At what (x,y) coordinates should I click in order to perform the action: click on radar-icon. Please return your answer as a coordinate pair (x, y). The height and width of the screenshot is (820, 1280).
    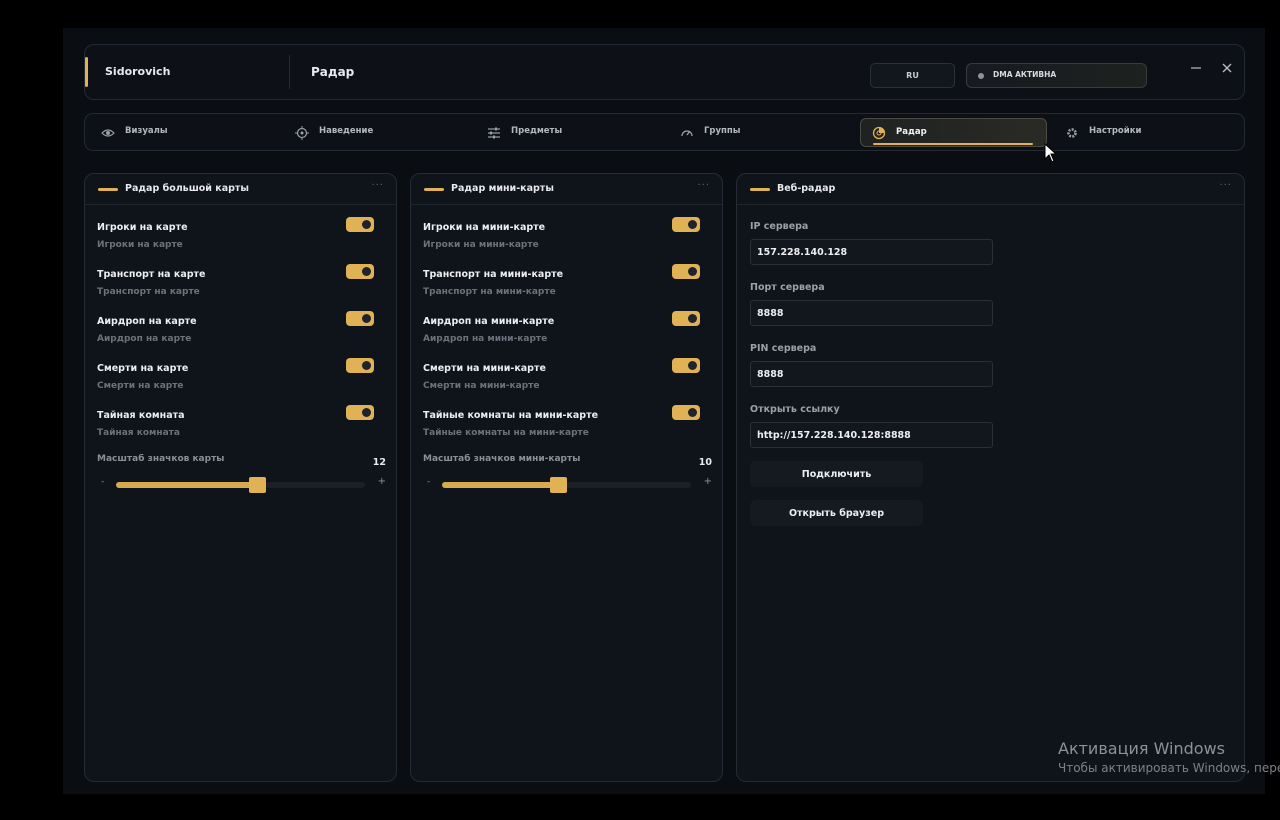
    Looking at the image, I should click on (879, 133).